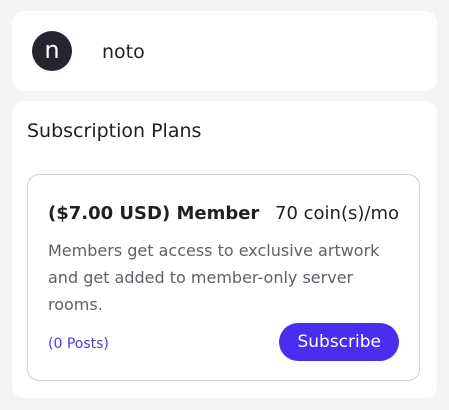 The height and width of the screenshot is (410, 449). I want to click on subscribe-button: Subscribe, so click(339, 342).